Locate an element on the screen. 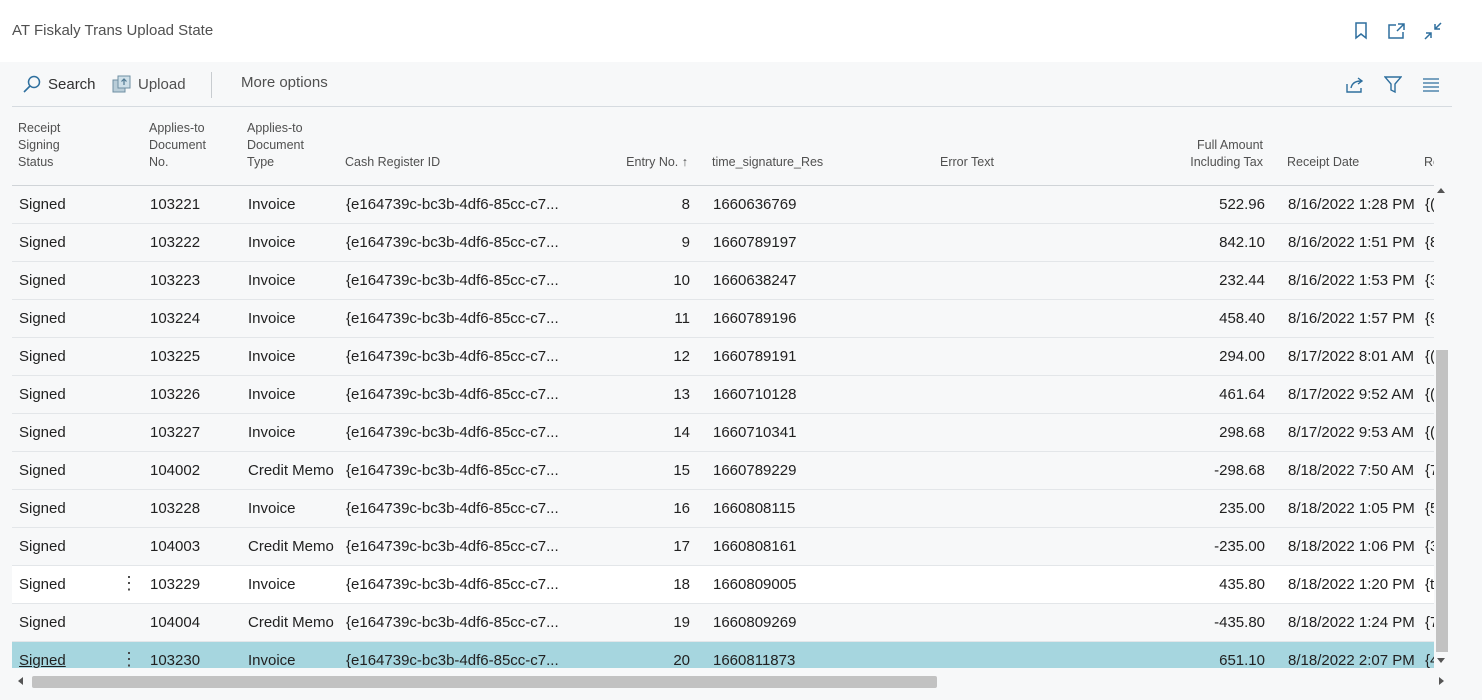 This screenshot has width=1482, height=700. cell-document-no: 103221 is located at coordinates (175, 204).